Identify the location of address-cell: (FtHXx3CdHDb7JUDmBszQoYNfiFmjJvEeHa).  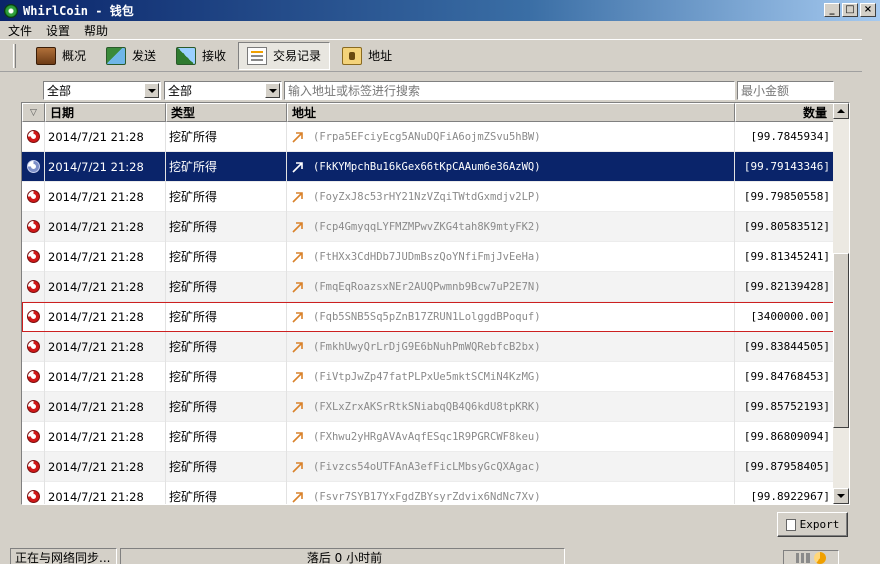
(511, 256).